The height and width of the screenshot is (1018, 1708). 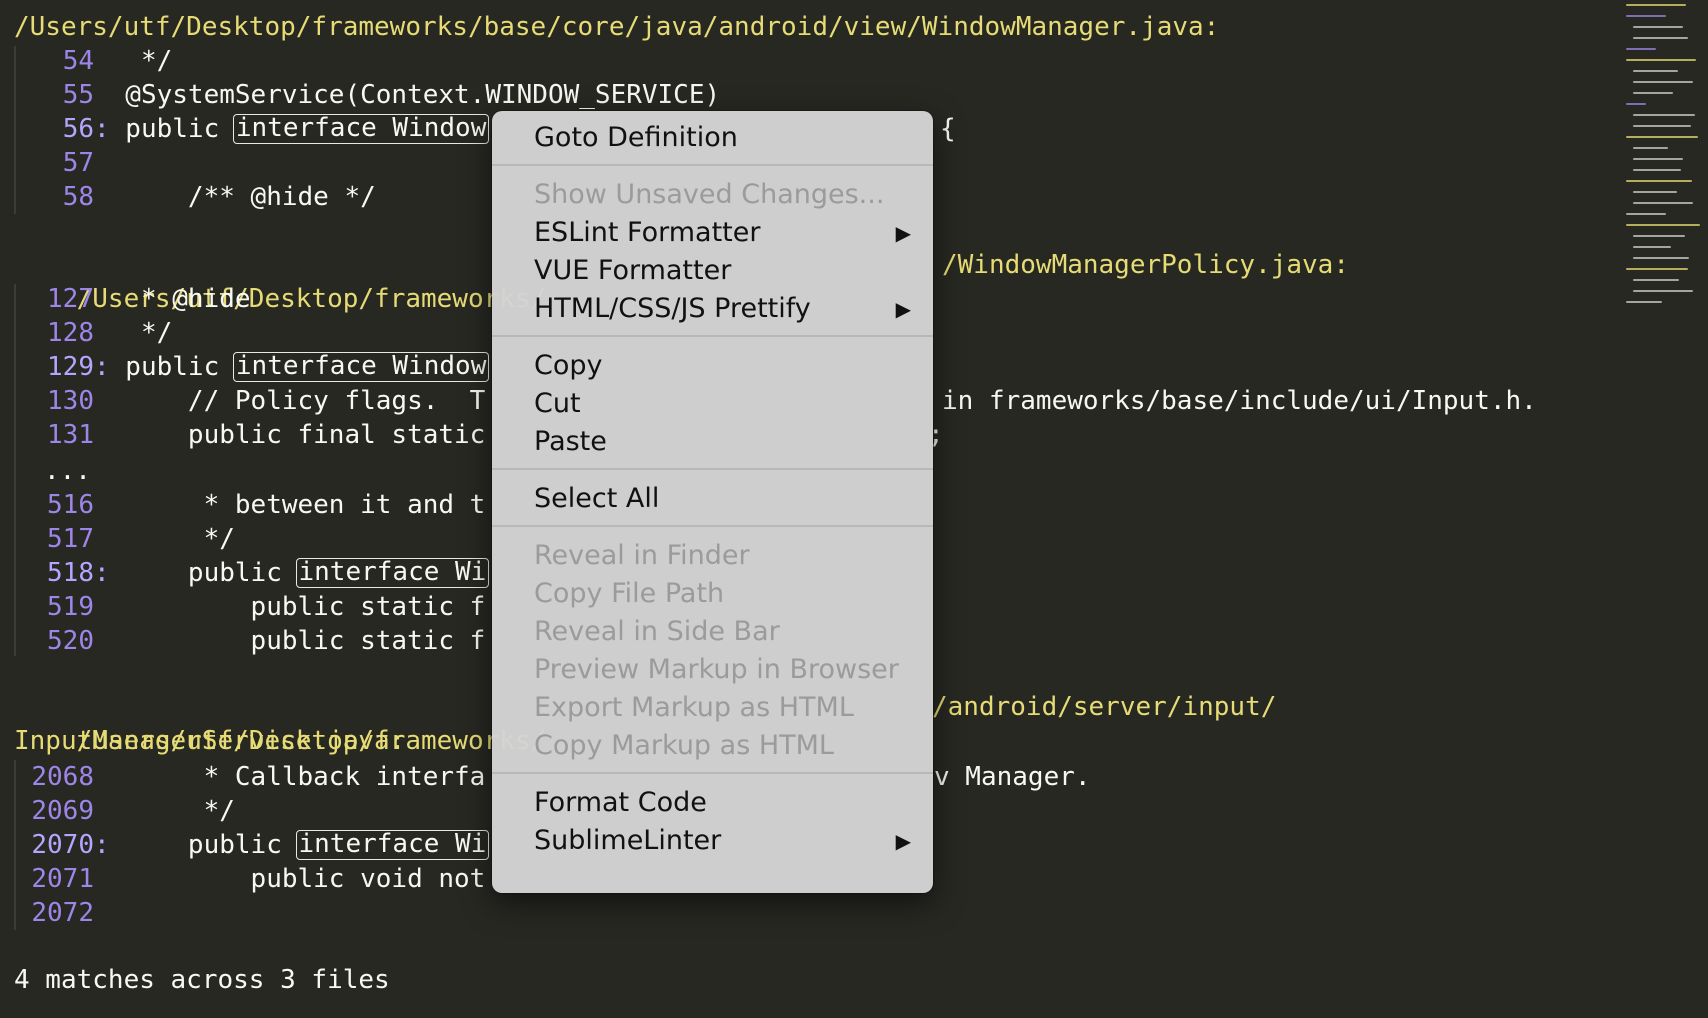 What do you see at coordinates (568, 365) in the screenshot?
I see `menu-item-label: Copy` at bounding box center [568, 365].